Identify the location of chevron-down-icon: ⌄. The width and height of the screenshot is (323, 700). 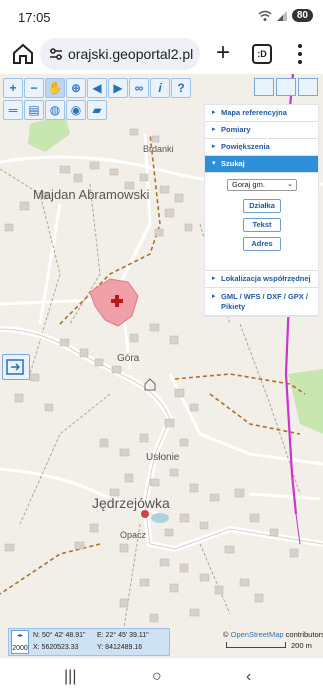
(290, 184).